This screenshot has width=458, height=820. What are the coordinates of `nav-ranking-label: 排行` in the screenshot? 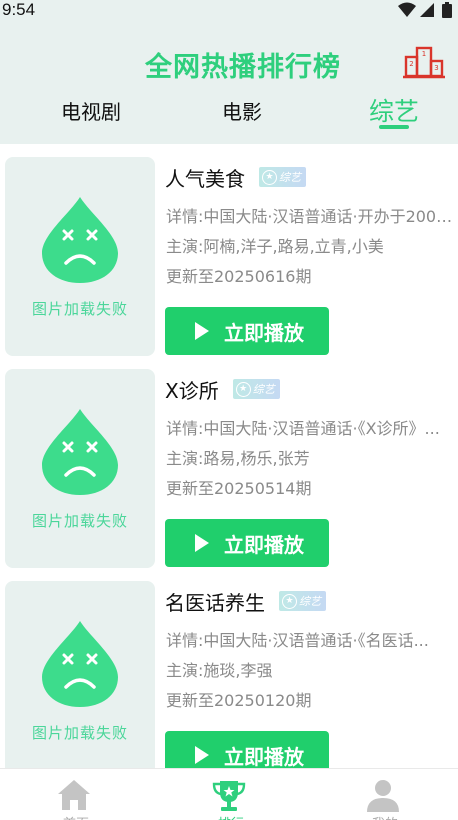 It's located at (231, 816).